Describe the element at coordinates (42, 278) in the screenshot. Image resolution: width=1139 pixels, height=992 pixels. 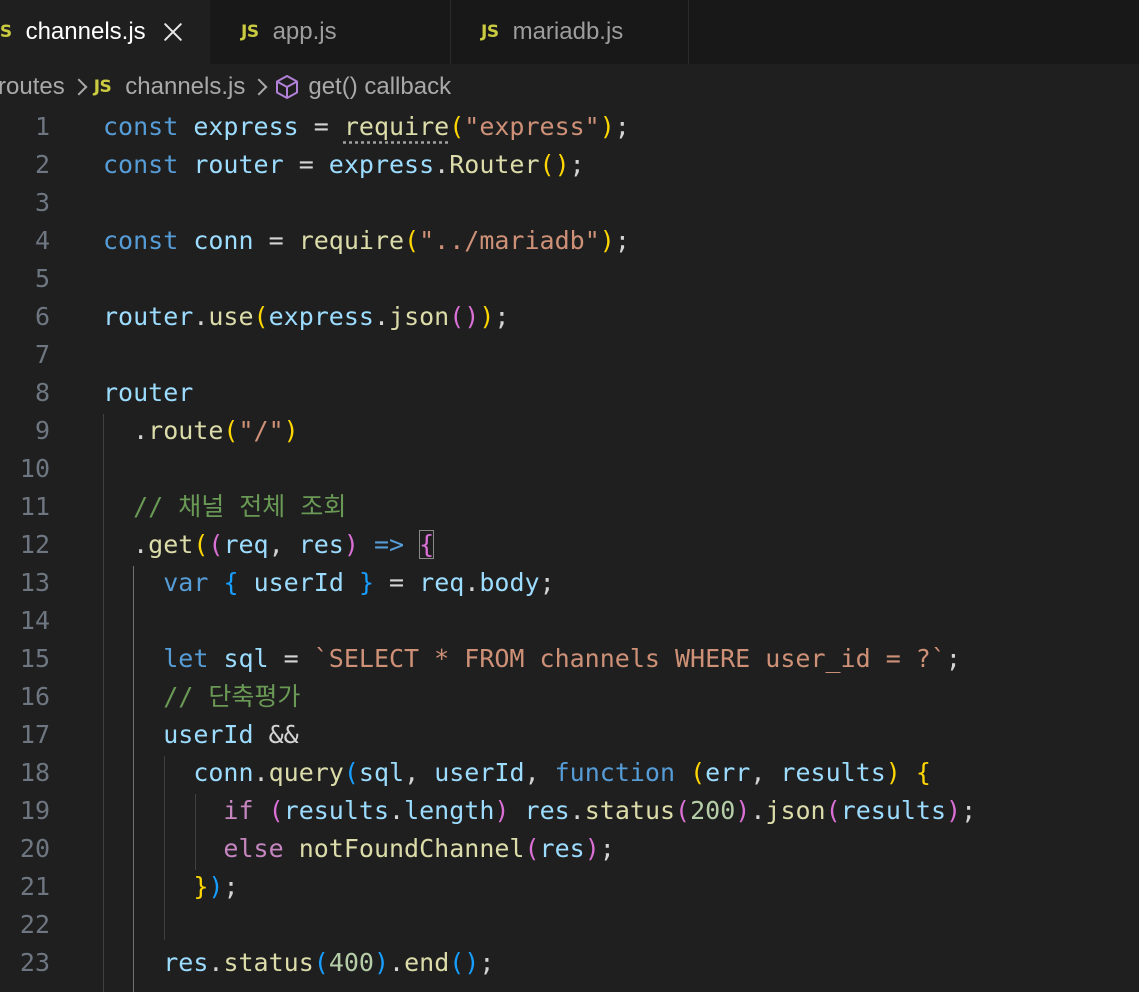
I see `line-number: 5` at that location.